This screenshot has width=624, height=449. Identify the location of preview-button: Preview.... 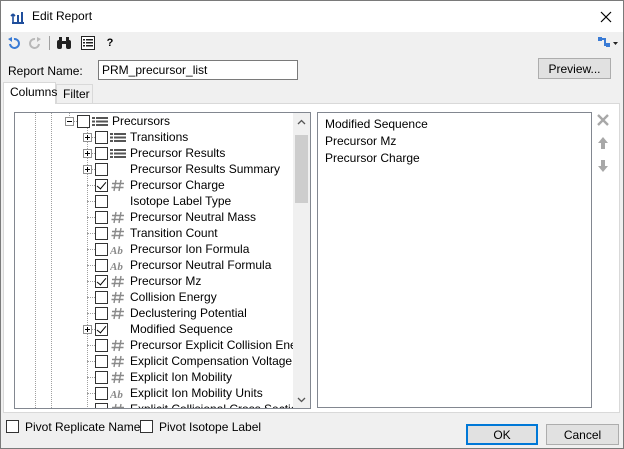
(574, 68).